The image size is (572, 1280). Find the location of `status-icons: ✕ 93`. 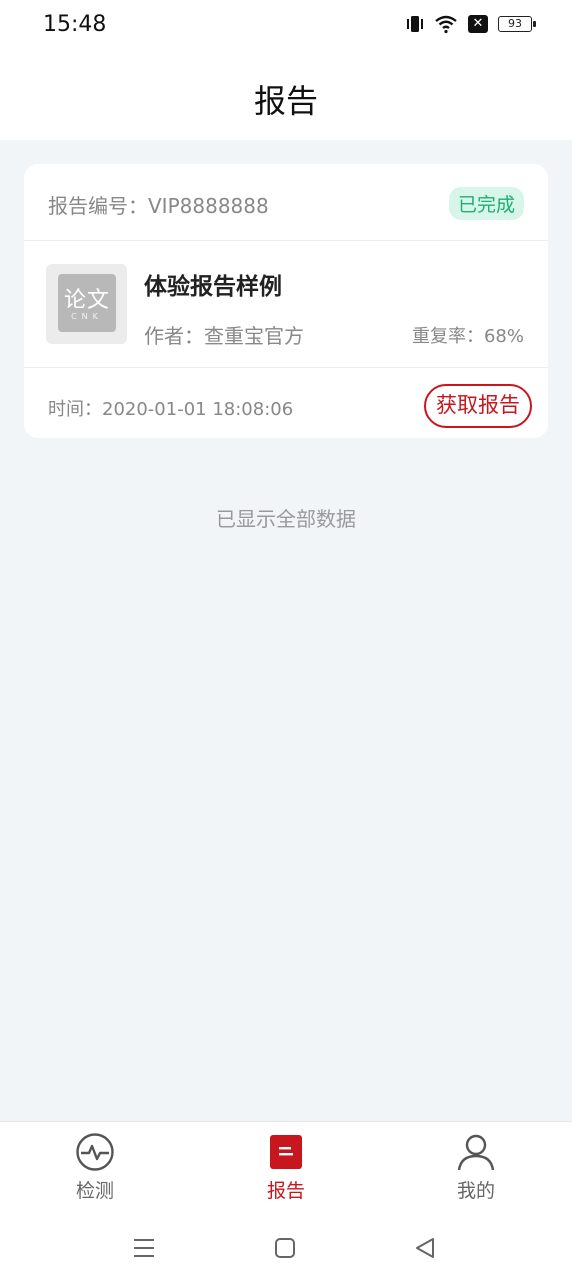

status-icons: ✕ 93 is located at coordinates (471, 24).